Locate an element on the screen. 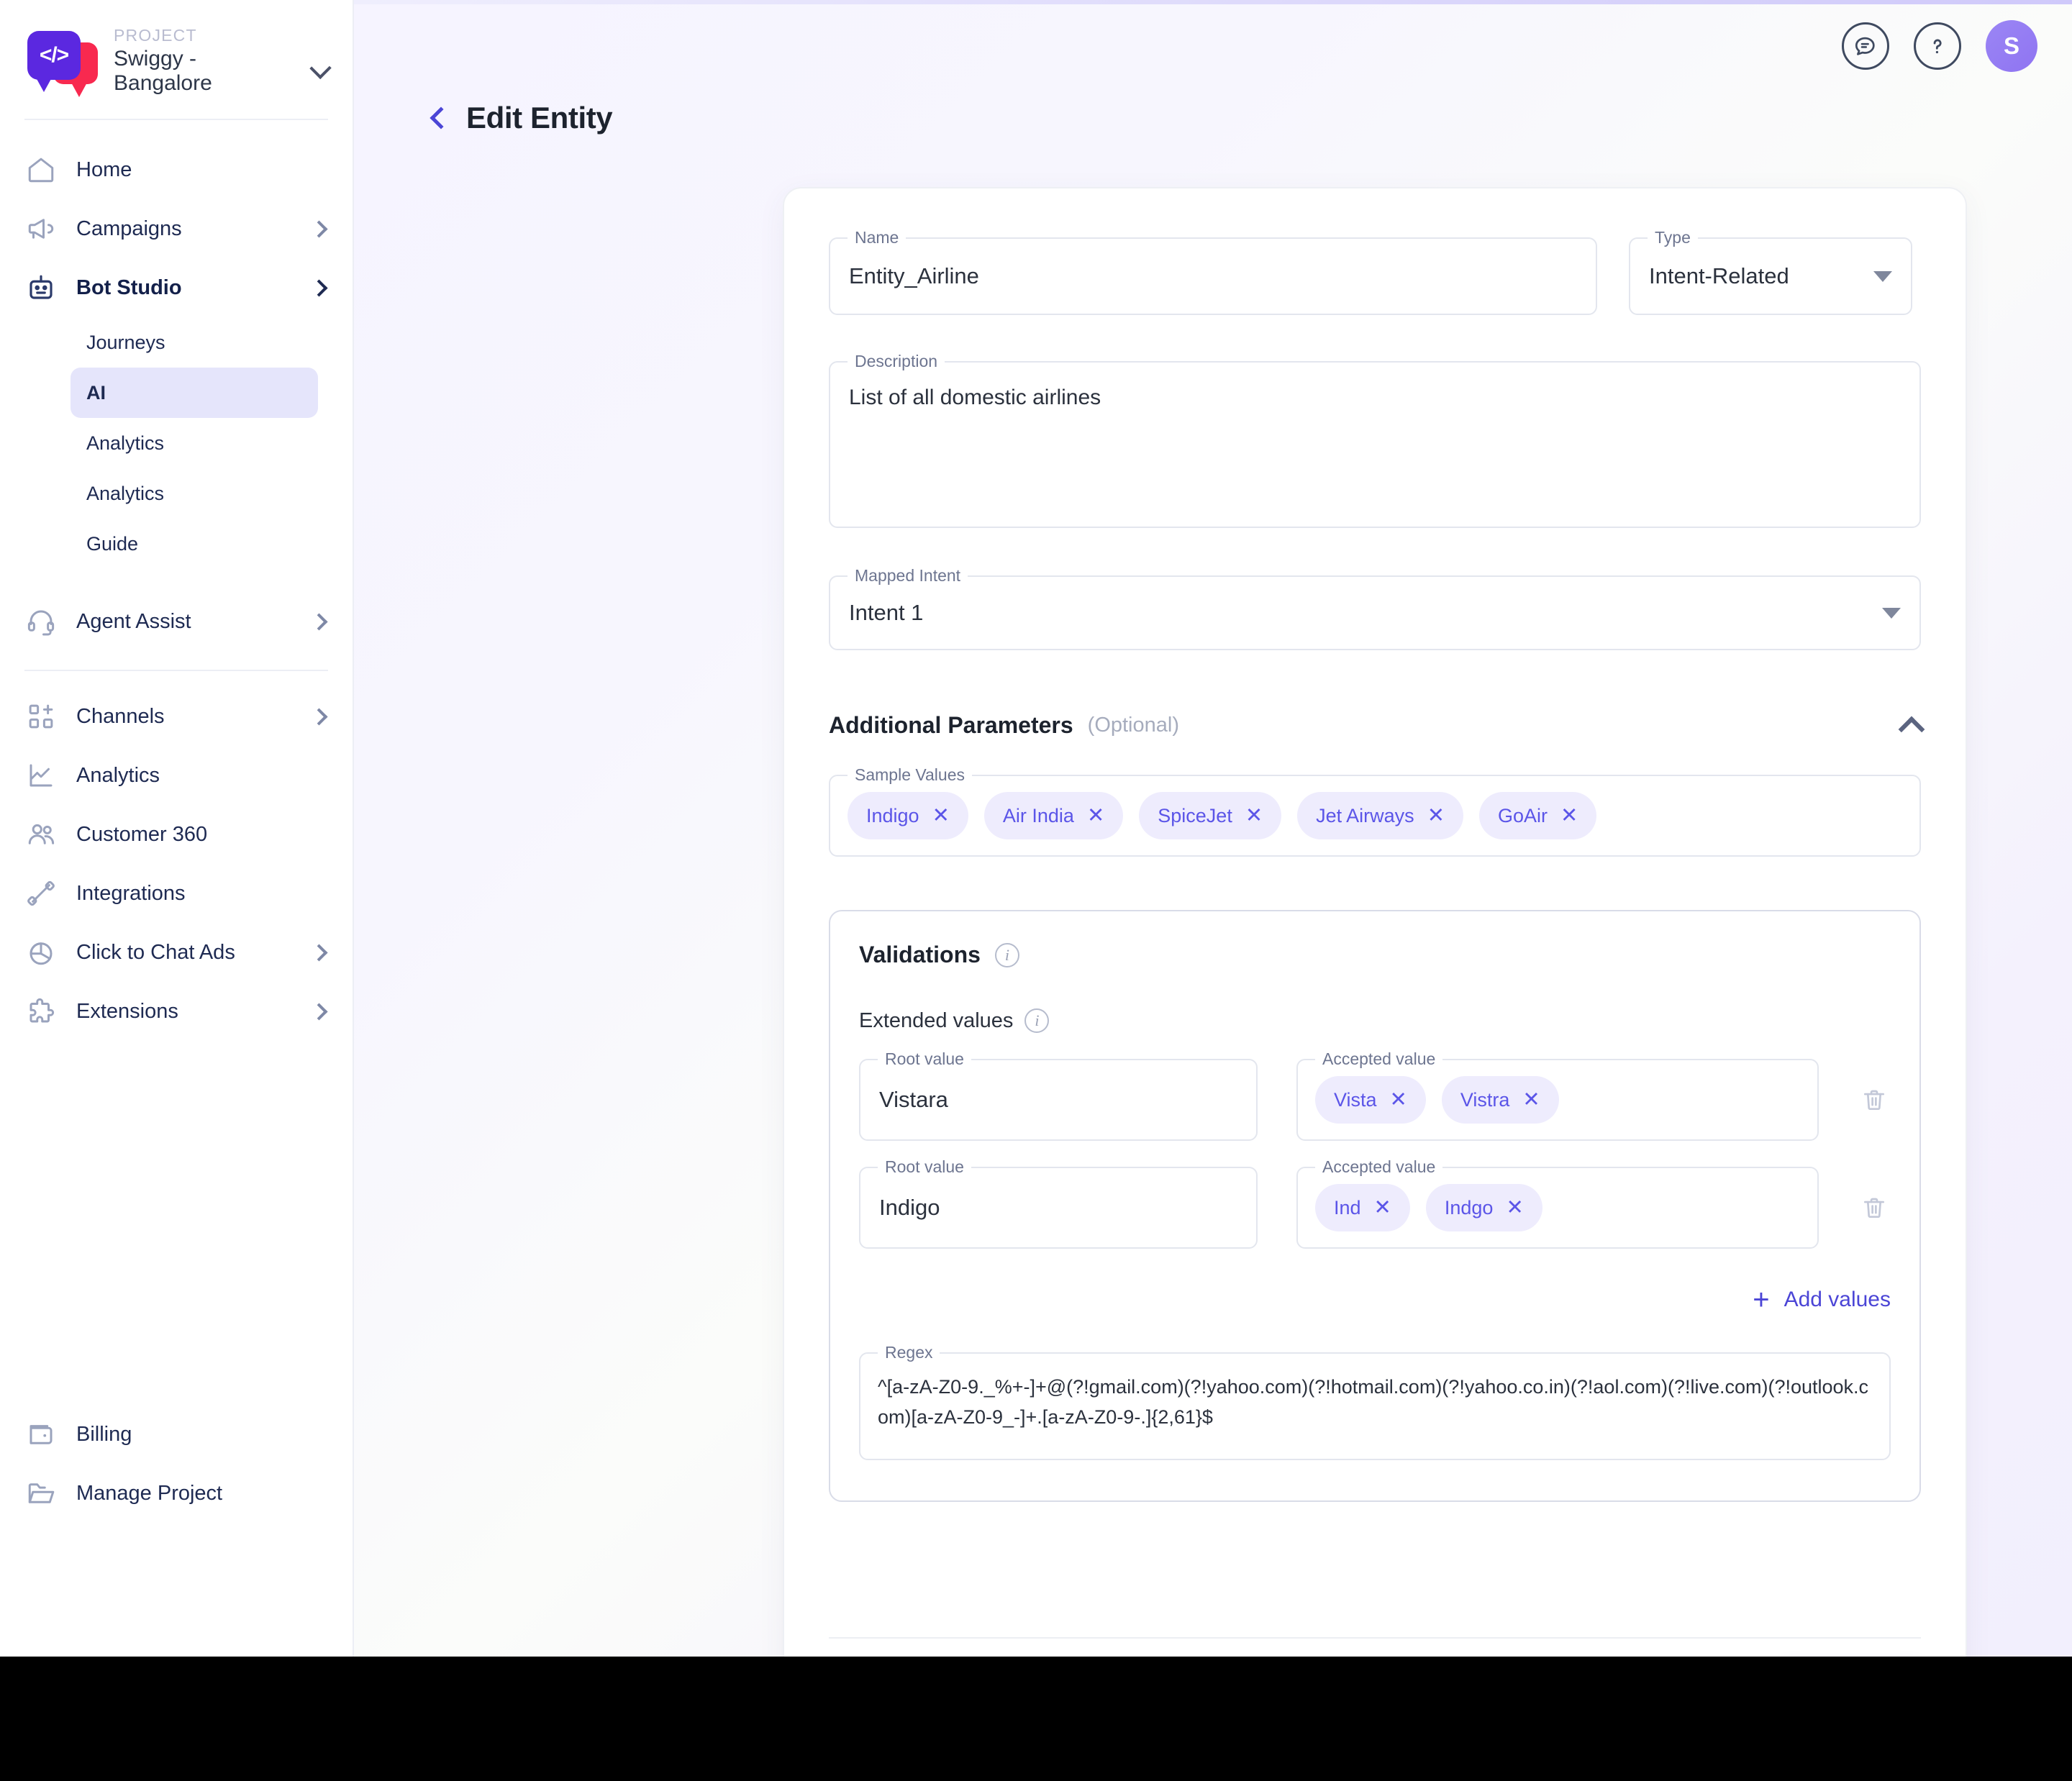 The image size is (2072, 1781). entity-description-value: List of all domestic airlines is located at coordinates (1375, 445).